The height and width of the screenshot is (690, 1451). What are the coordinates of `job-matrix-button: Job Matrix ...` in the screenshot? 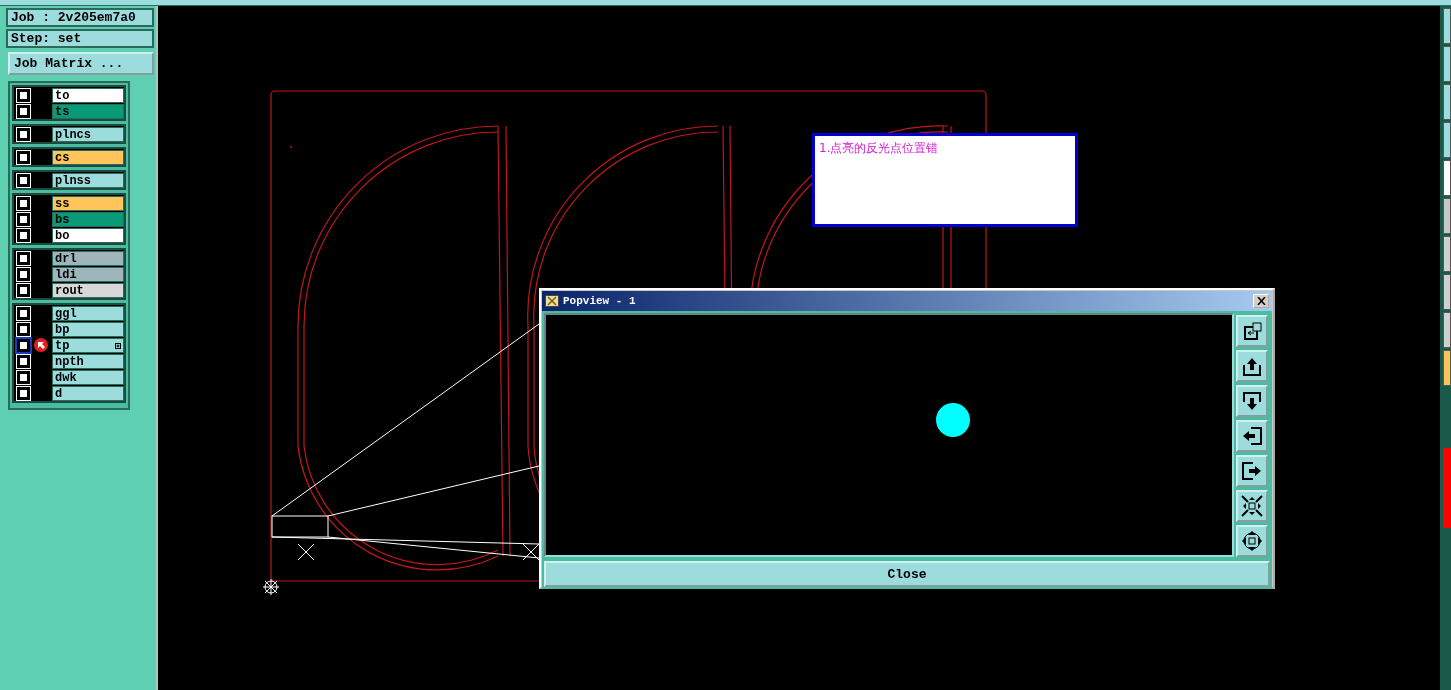 It's located at (81, 63).